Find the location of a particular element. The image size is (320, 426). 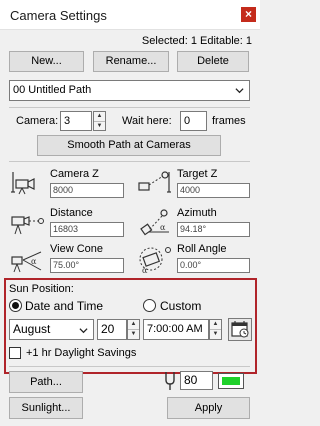

view-cone-field: 75.00° is located at coordinates (87, 265).